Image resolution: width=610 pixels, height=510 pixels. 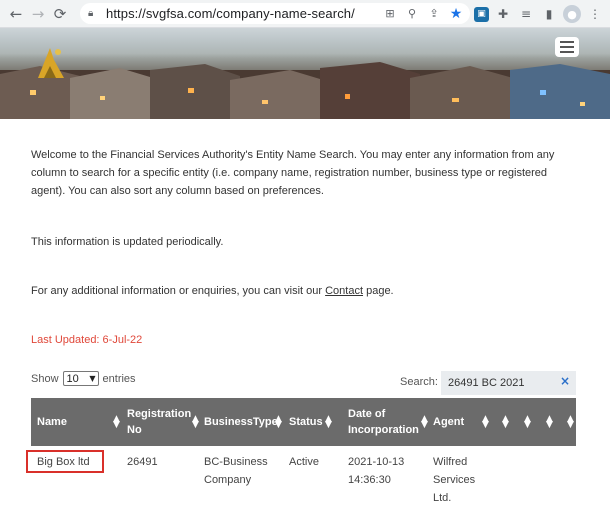 I want to click on show-entries: Show 10 ▼ entries, so click(x=83, y=378).